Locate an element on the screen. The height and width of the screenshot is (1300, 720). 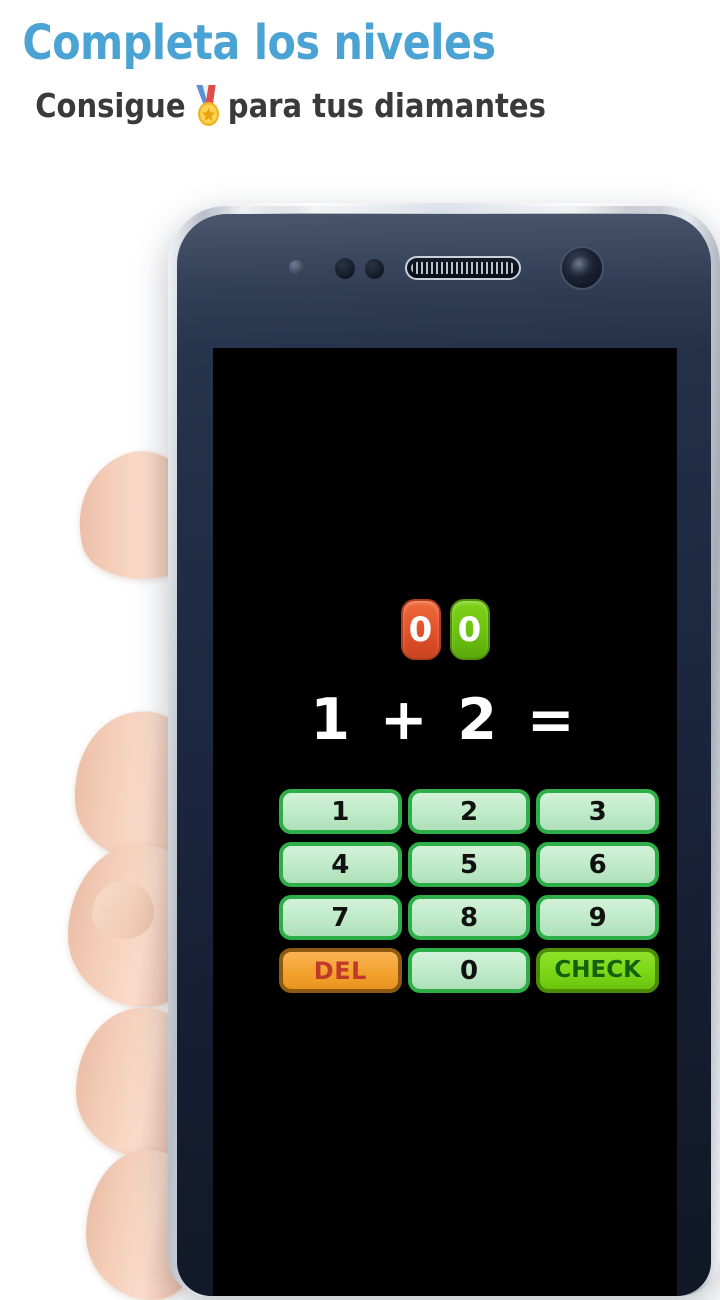
key-9: 9 is located at coordinates (598, 917).